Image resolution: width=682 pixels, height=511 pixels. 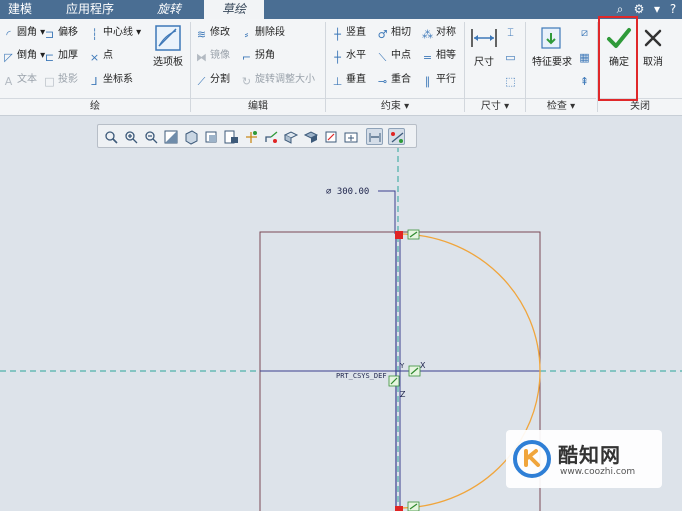 I want to click on sketch-group-footer: 绘, so click(x=95, y=106).